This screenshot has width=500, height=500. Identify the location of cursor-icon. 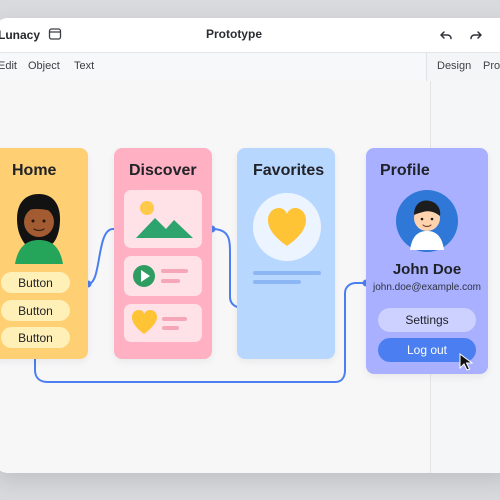
(466, 362).